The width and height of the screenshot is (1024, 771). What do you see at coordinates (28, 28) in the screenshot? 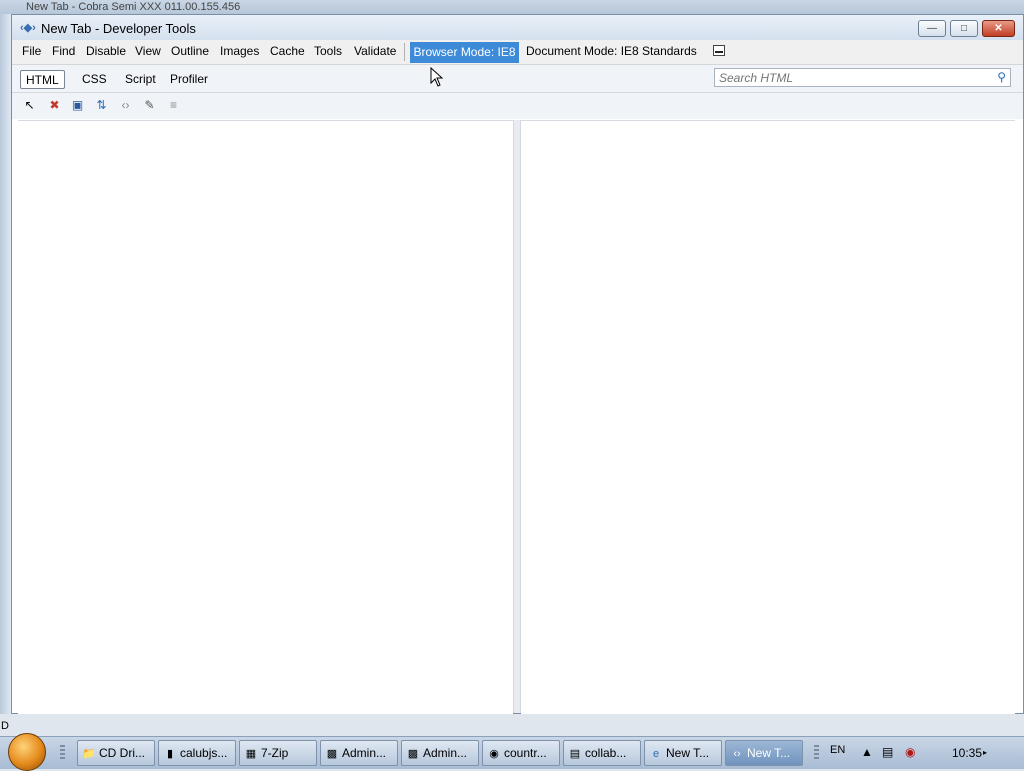
I see `developer-tools-icon: ‹◆›` at bounding box center [28, 28].